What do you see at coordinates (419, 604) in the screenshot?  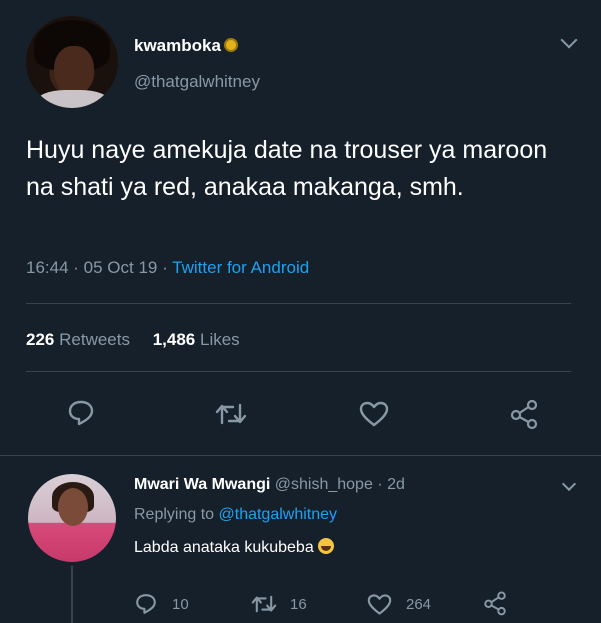 I see `reply-like-count: 264` at bounding box center [419, 604].